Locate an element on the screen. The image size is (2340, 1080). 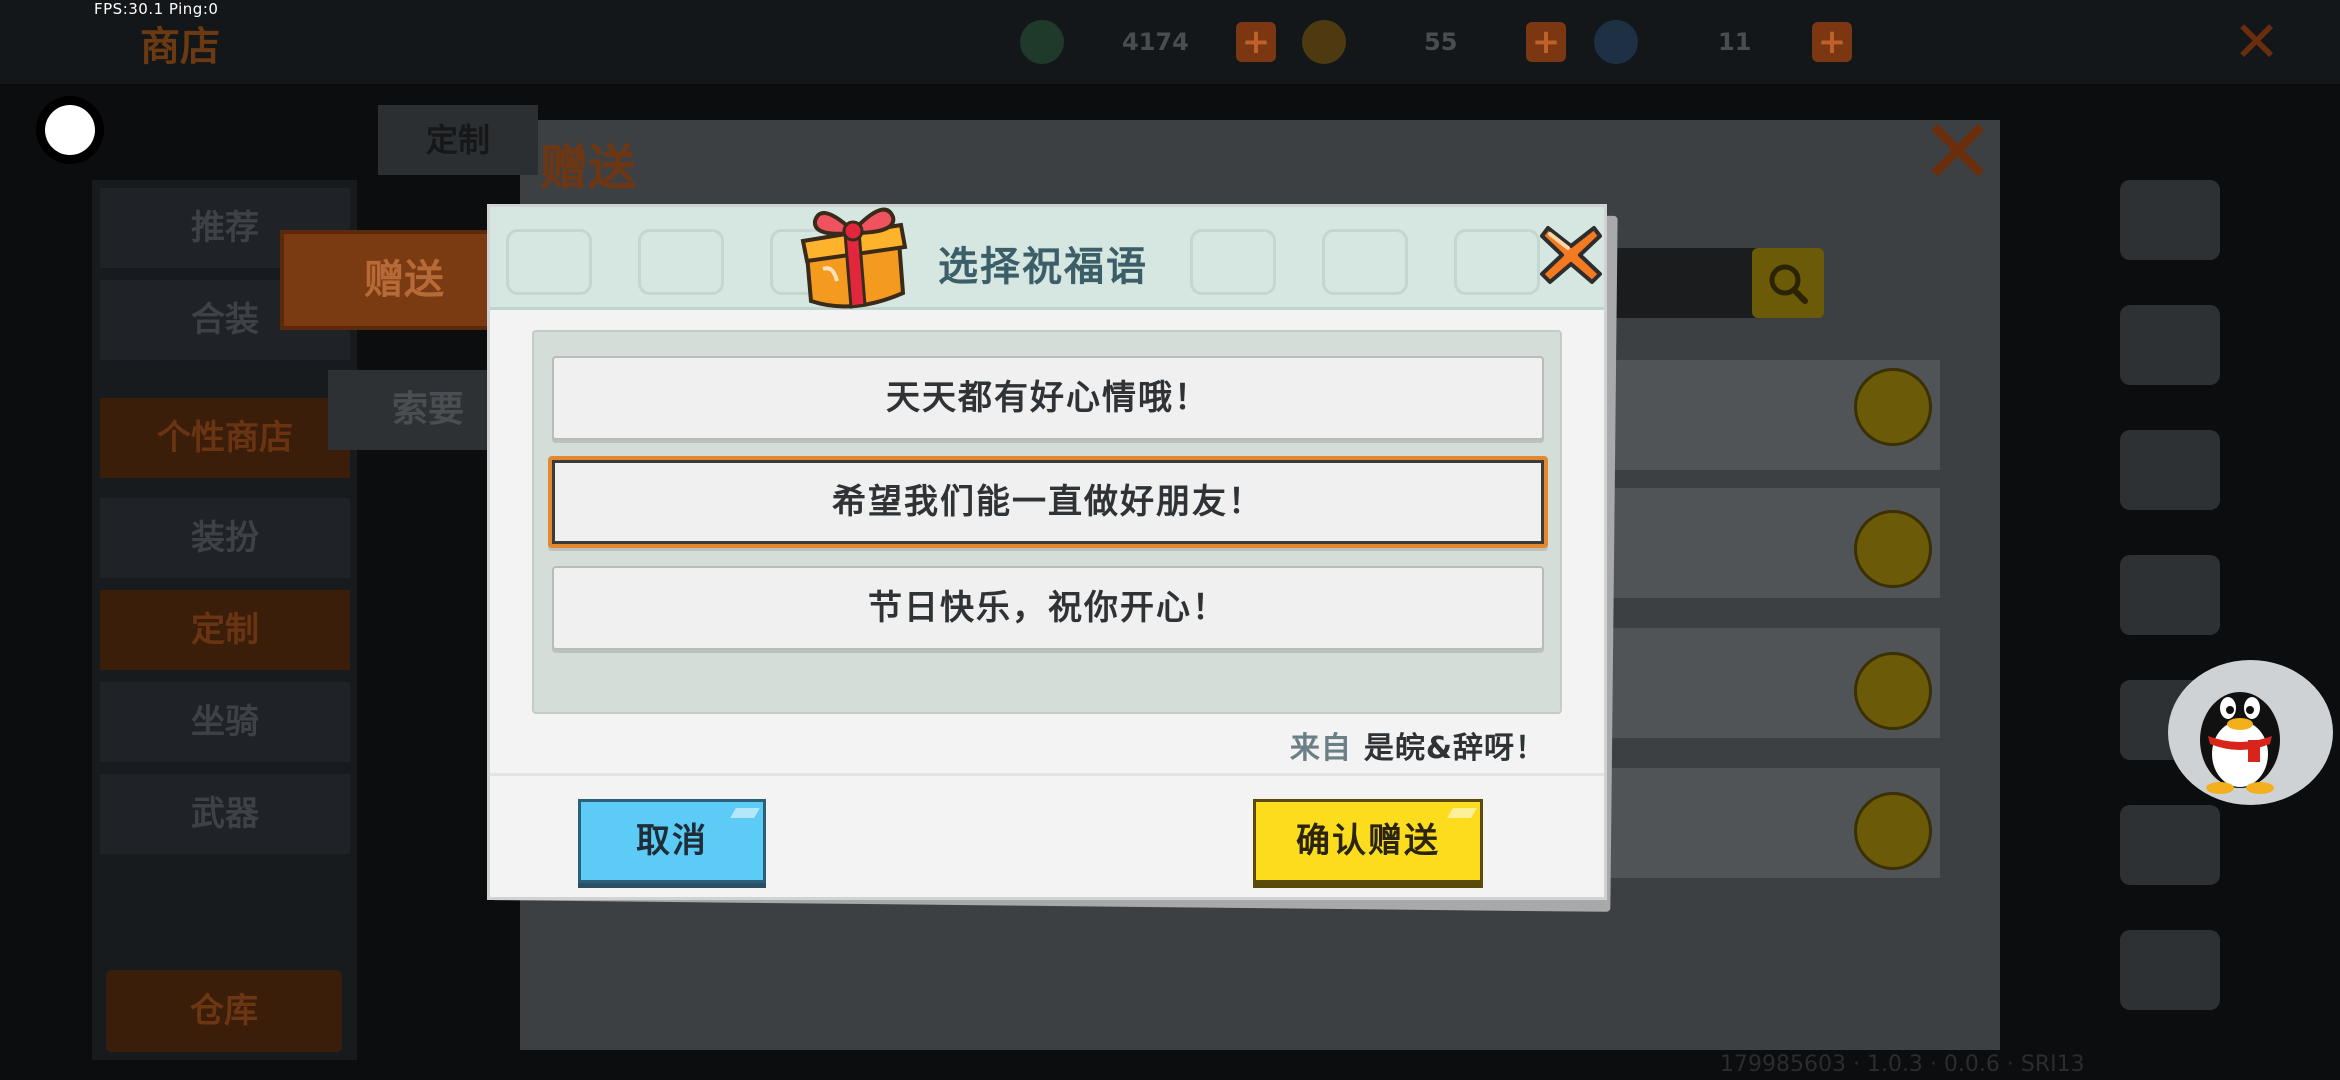
search-icon is located at coordinates (1788, 284).